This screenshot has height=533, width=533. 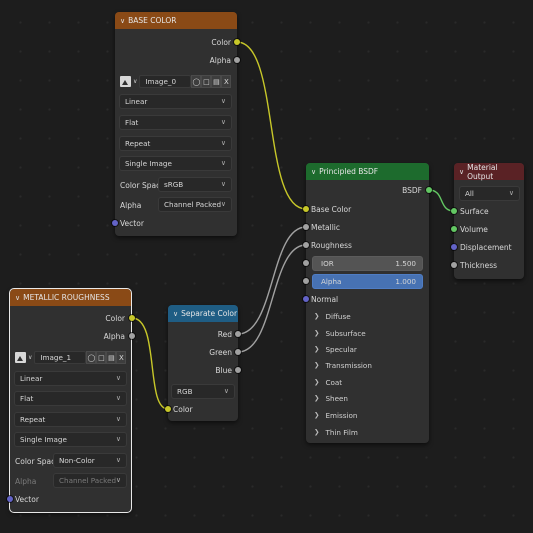 I want to click on socket-output-in-thickness, so click(x=454, y=265).